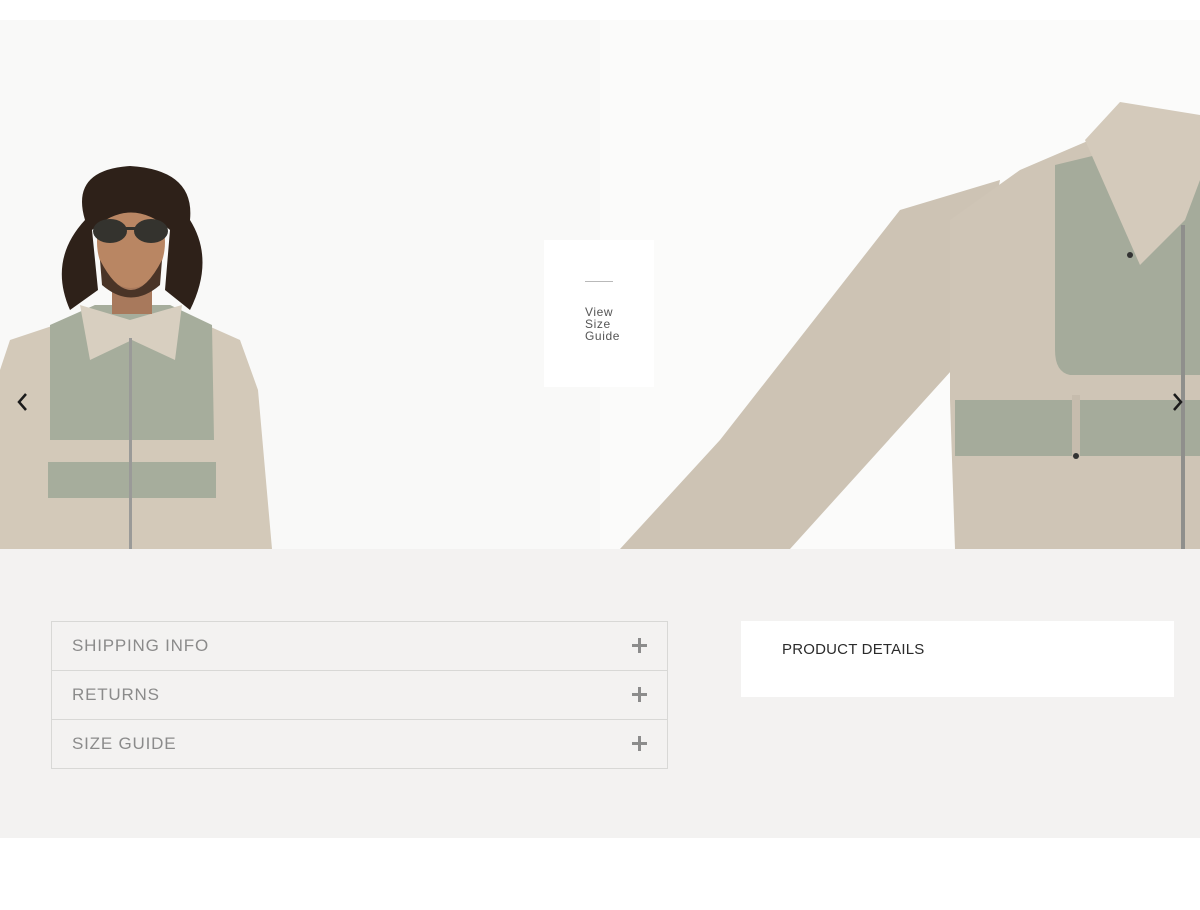 The height and width of the screenshot is (910, 1200). Describe the element at coordinates (359, 646) in the screenshot. I see `accordion-shipping-info: SHIPPING INFO` at that location.